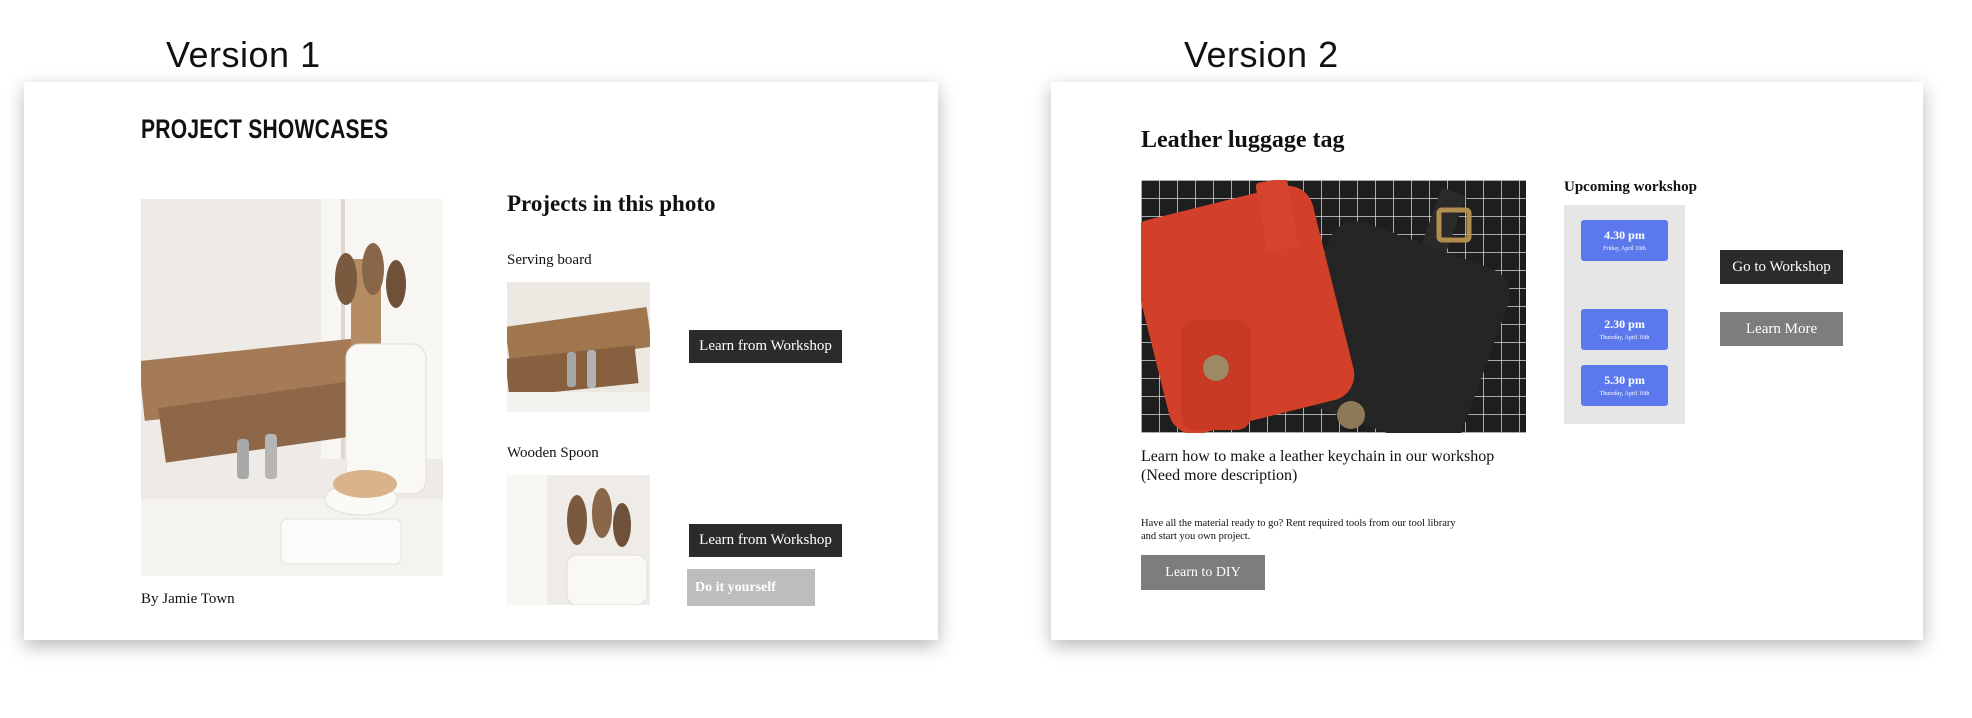  Describe the element at coordinates (611, 203) in the screenshot. I see `projects-heading: Projects in this photo` at that location.